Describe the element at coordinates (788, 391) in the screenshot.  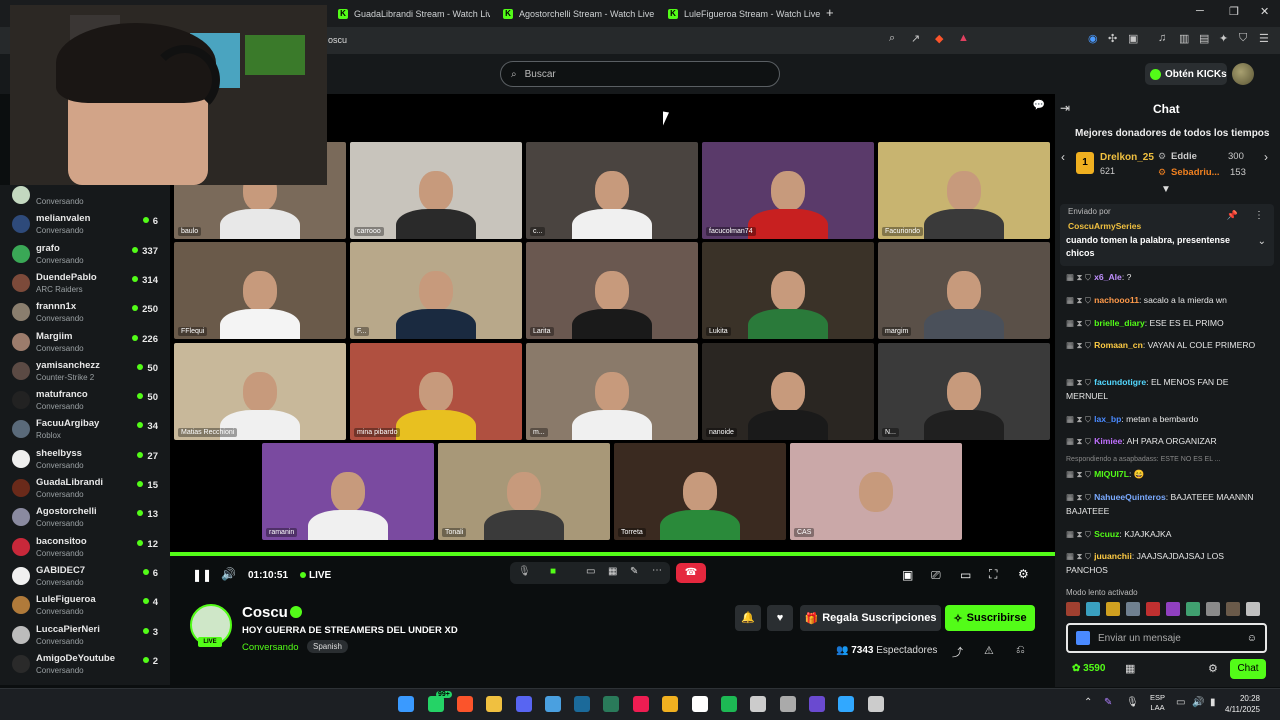
I see `participant-tile: nanoide` at that location.